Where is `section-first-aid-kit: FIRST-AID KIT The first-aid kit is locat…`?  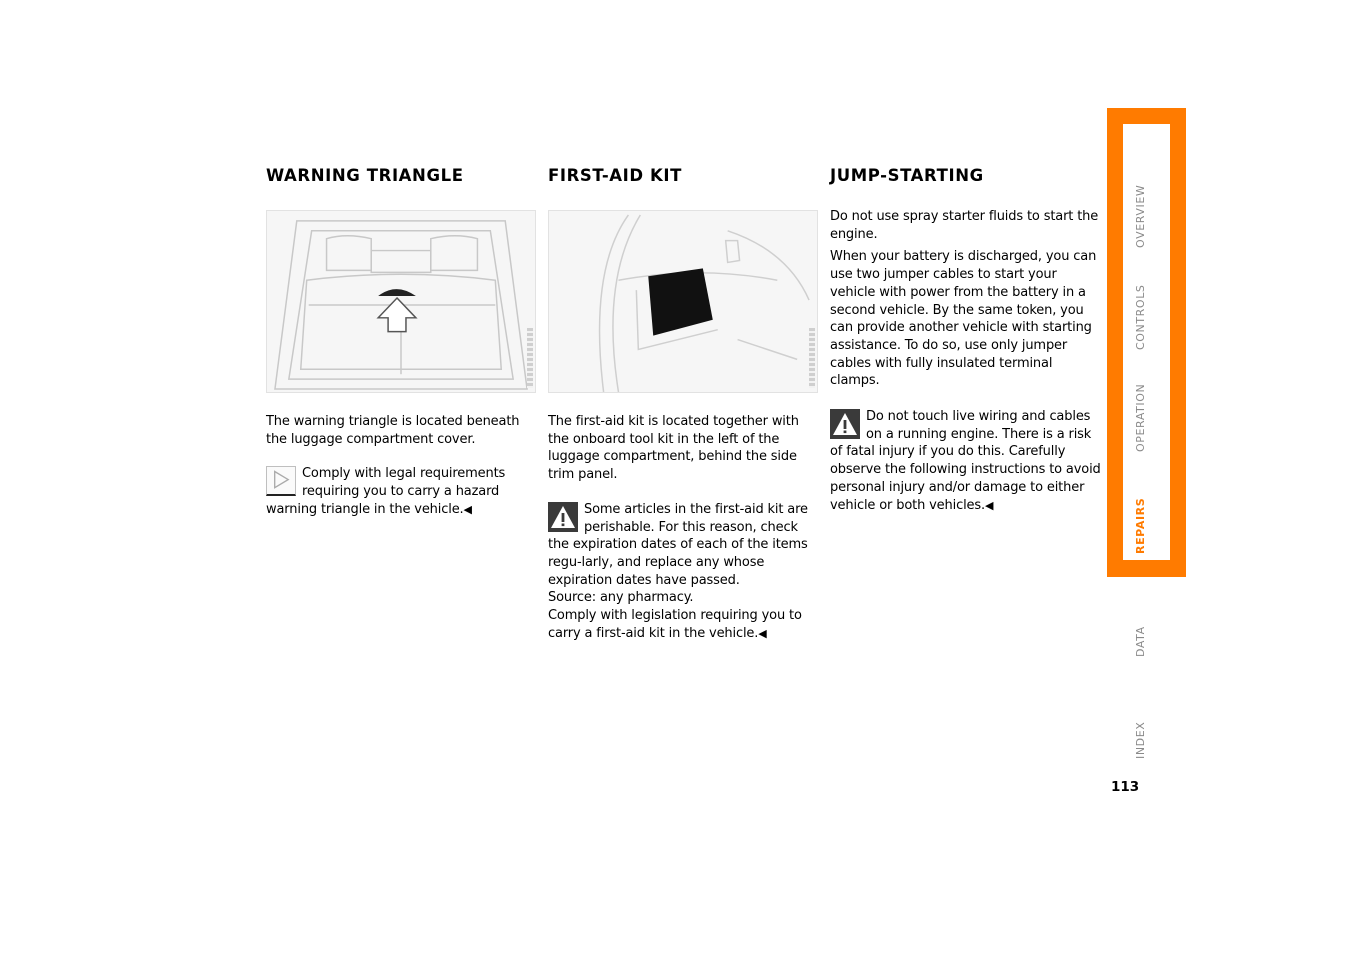 section-first-aid-kit: FIRST-AID KIT The first-aid kit is locat… is located at coordinates (684, 404).